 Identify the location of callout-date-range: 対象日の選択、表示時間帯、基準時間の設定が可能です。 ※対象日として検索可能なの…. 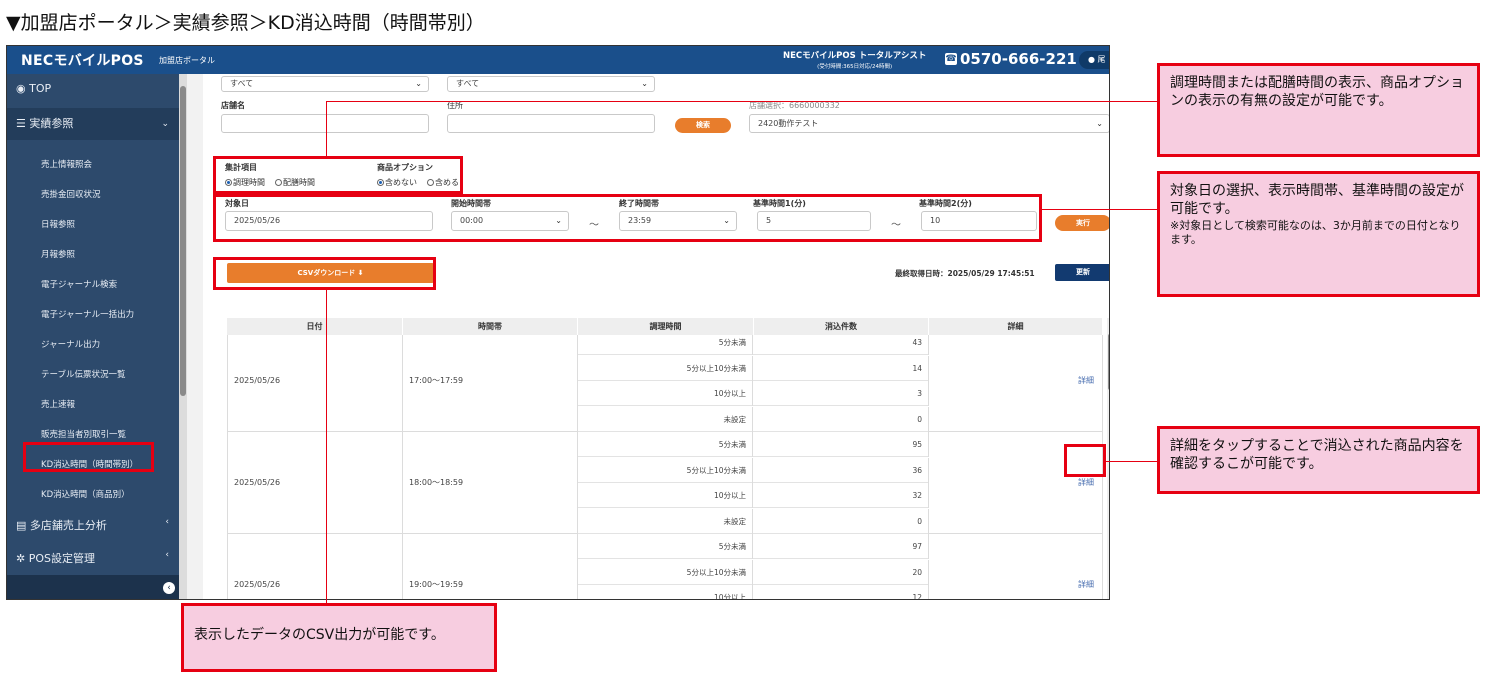
(1318, 234).